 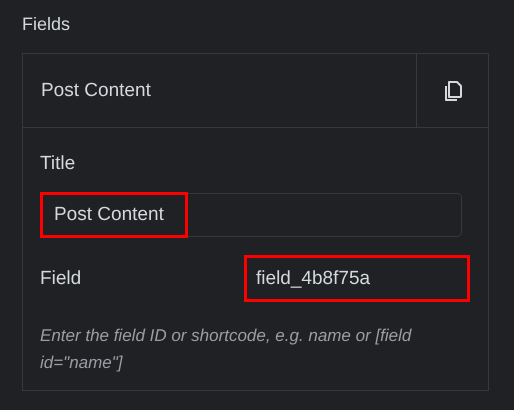 What do you see at coordinates (61, 279) in the screenshot?
I see `field-label: Field` at bounding box center [61, 279].